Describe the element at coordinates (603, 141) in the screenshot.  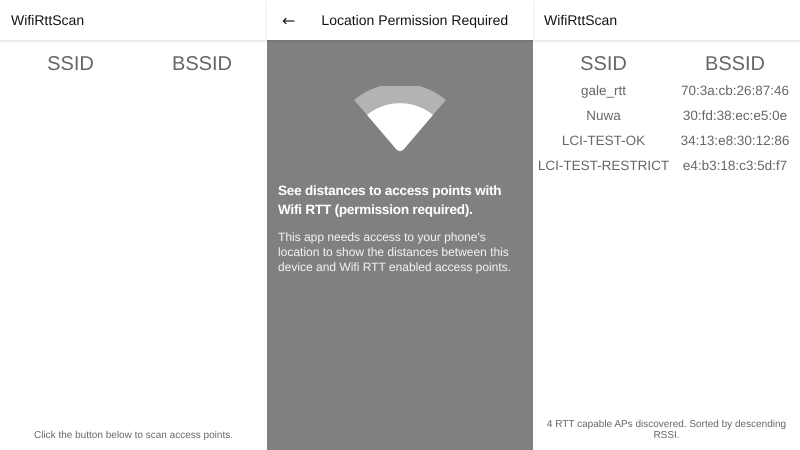
I see `ssid-cell-text: LCI-TEST-OK` at that location.